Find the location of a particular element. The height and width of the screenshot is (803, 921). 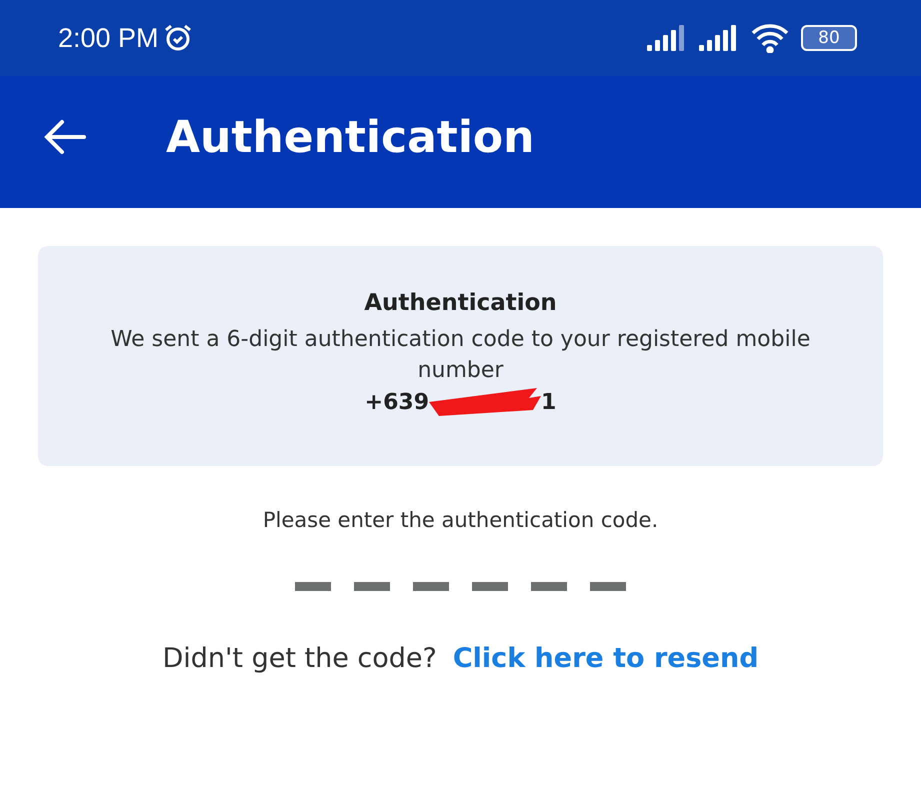

resend-question: Didn't get the code? is located at coordinates (299, 658).